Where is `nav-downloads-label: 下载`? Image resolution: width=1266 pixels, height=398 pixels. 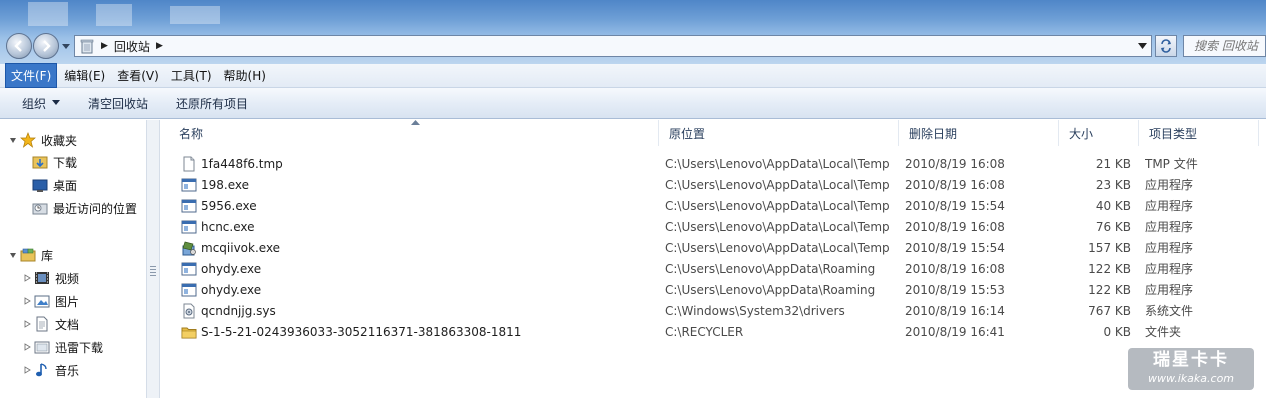 nav-downloads-label: 下载 is located at coordinates (65, 162).